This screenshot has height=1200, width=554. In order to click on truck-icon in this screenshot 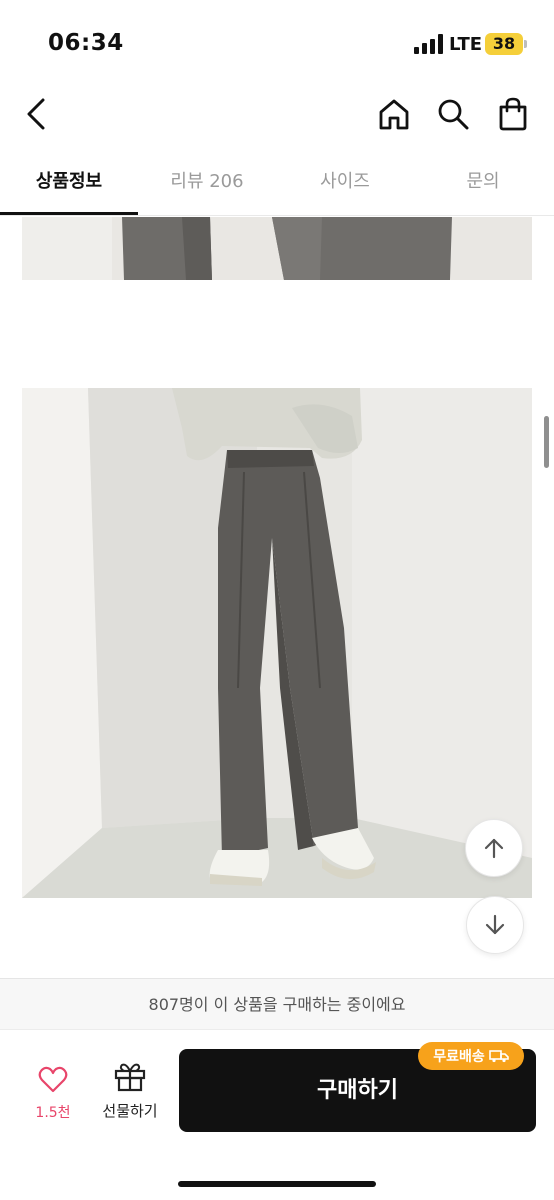, I will do `click(498, 1056)`.